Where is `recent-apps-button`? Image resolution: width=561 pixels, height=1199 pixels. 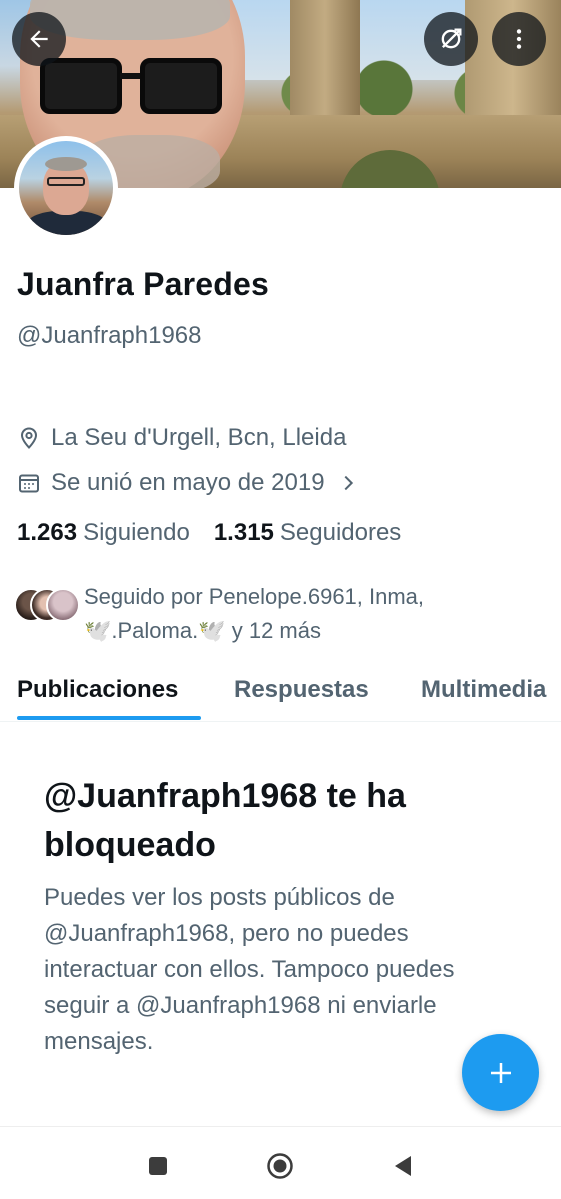 recent-apps-button is located at coordinates (158, 1166).